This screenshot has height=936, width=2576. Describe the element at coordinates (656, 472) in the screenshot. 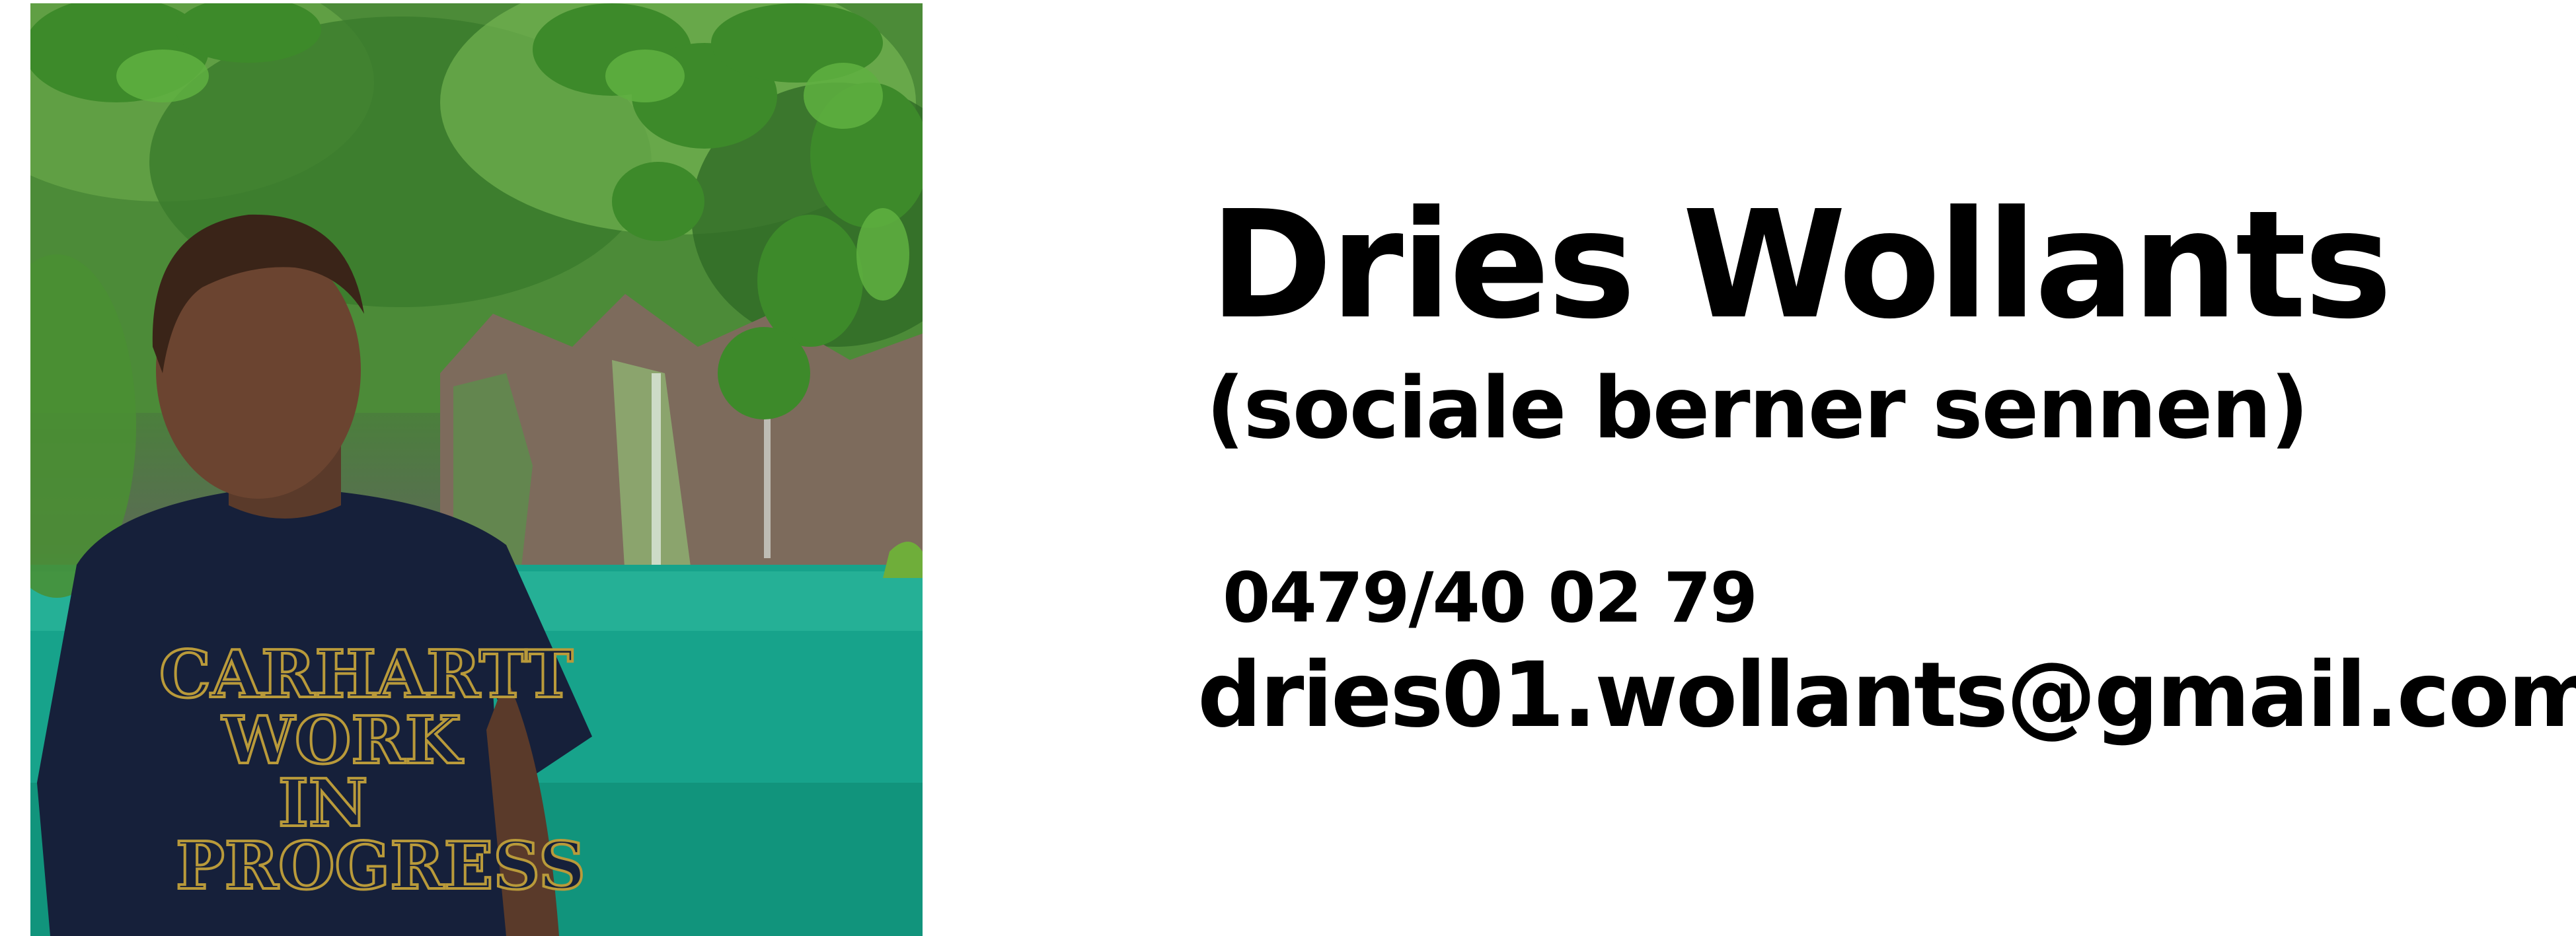

I see `waterfall` at that location.